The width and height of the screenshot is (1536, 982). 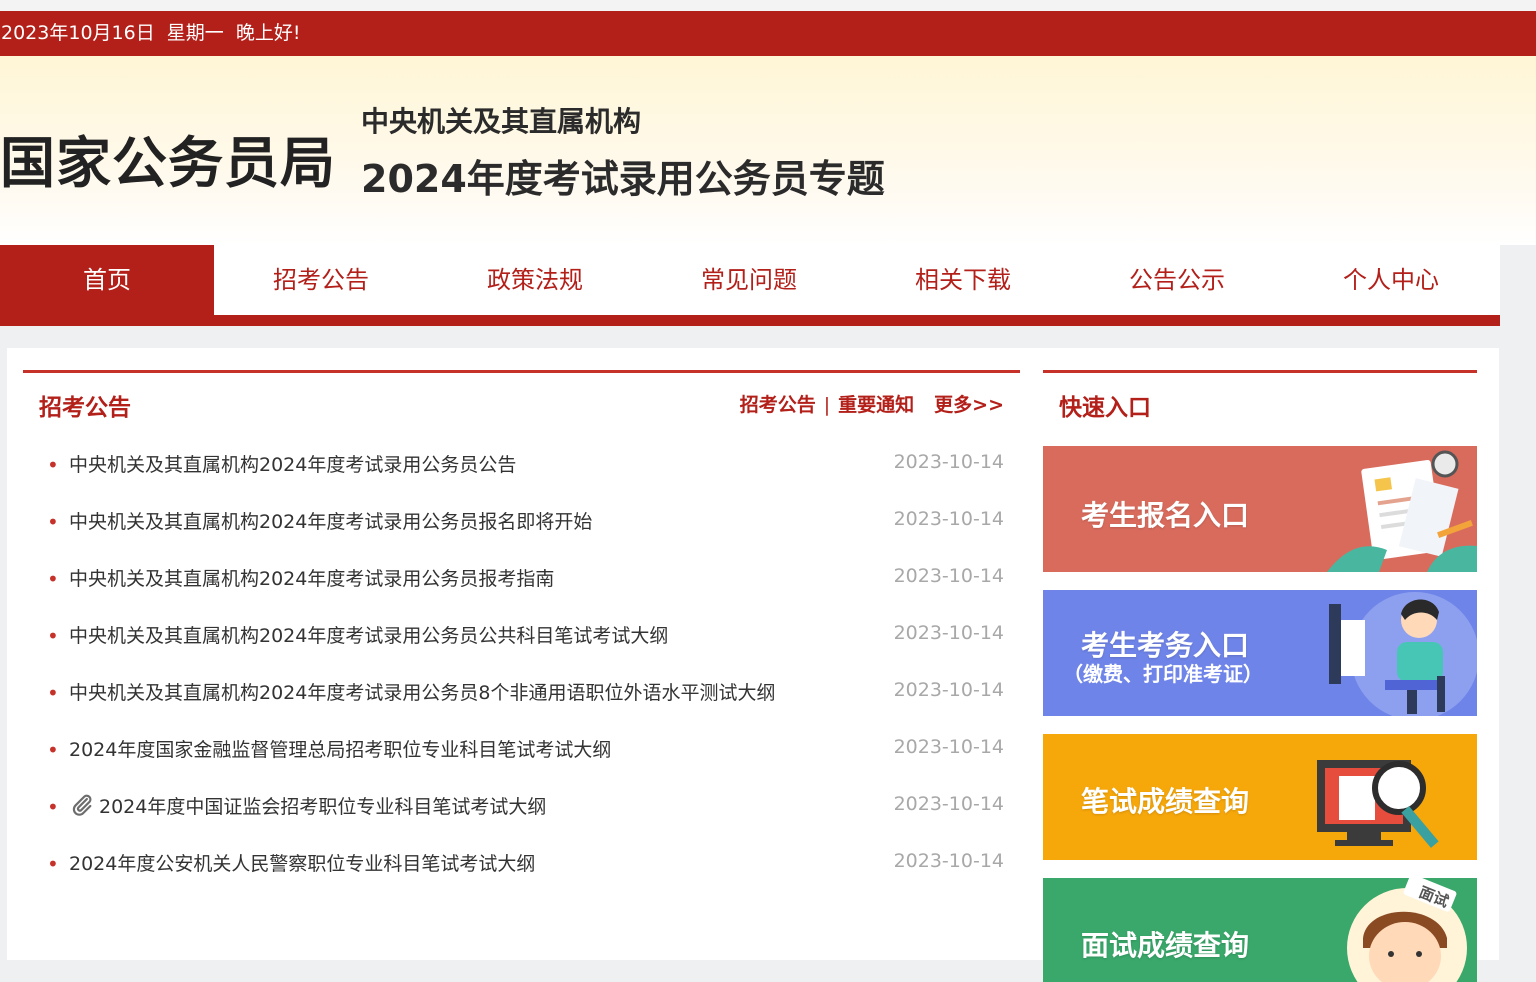 What do you see at coordinates (292, 463) in the screenshot?
I see `announcement-link: 中央机关及其直属机构2024年度考试录用公务员公告` at bounding box center [292, 463].